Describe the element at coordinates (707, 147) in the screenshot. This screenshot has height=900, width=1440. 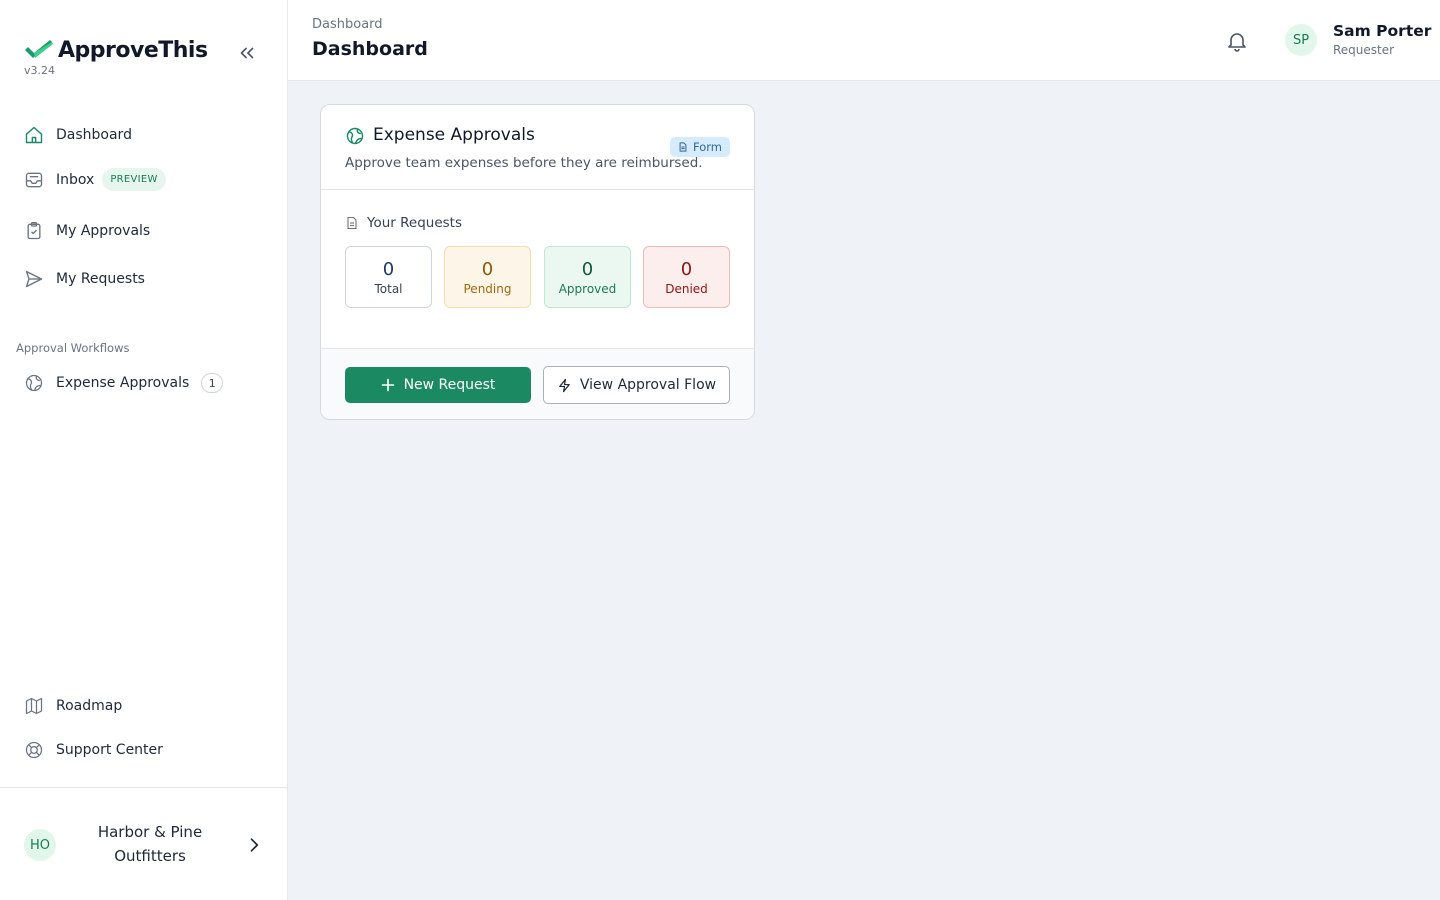
I see `form-badge-label: Form` at that location.